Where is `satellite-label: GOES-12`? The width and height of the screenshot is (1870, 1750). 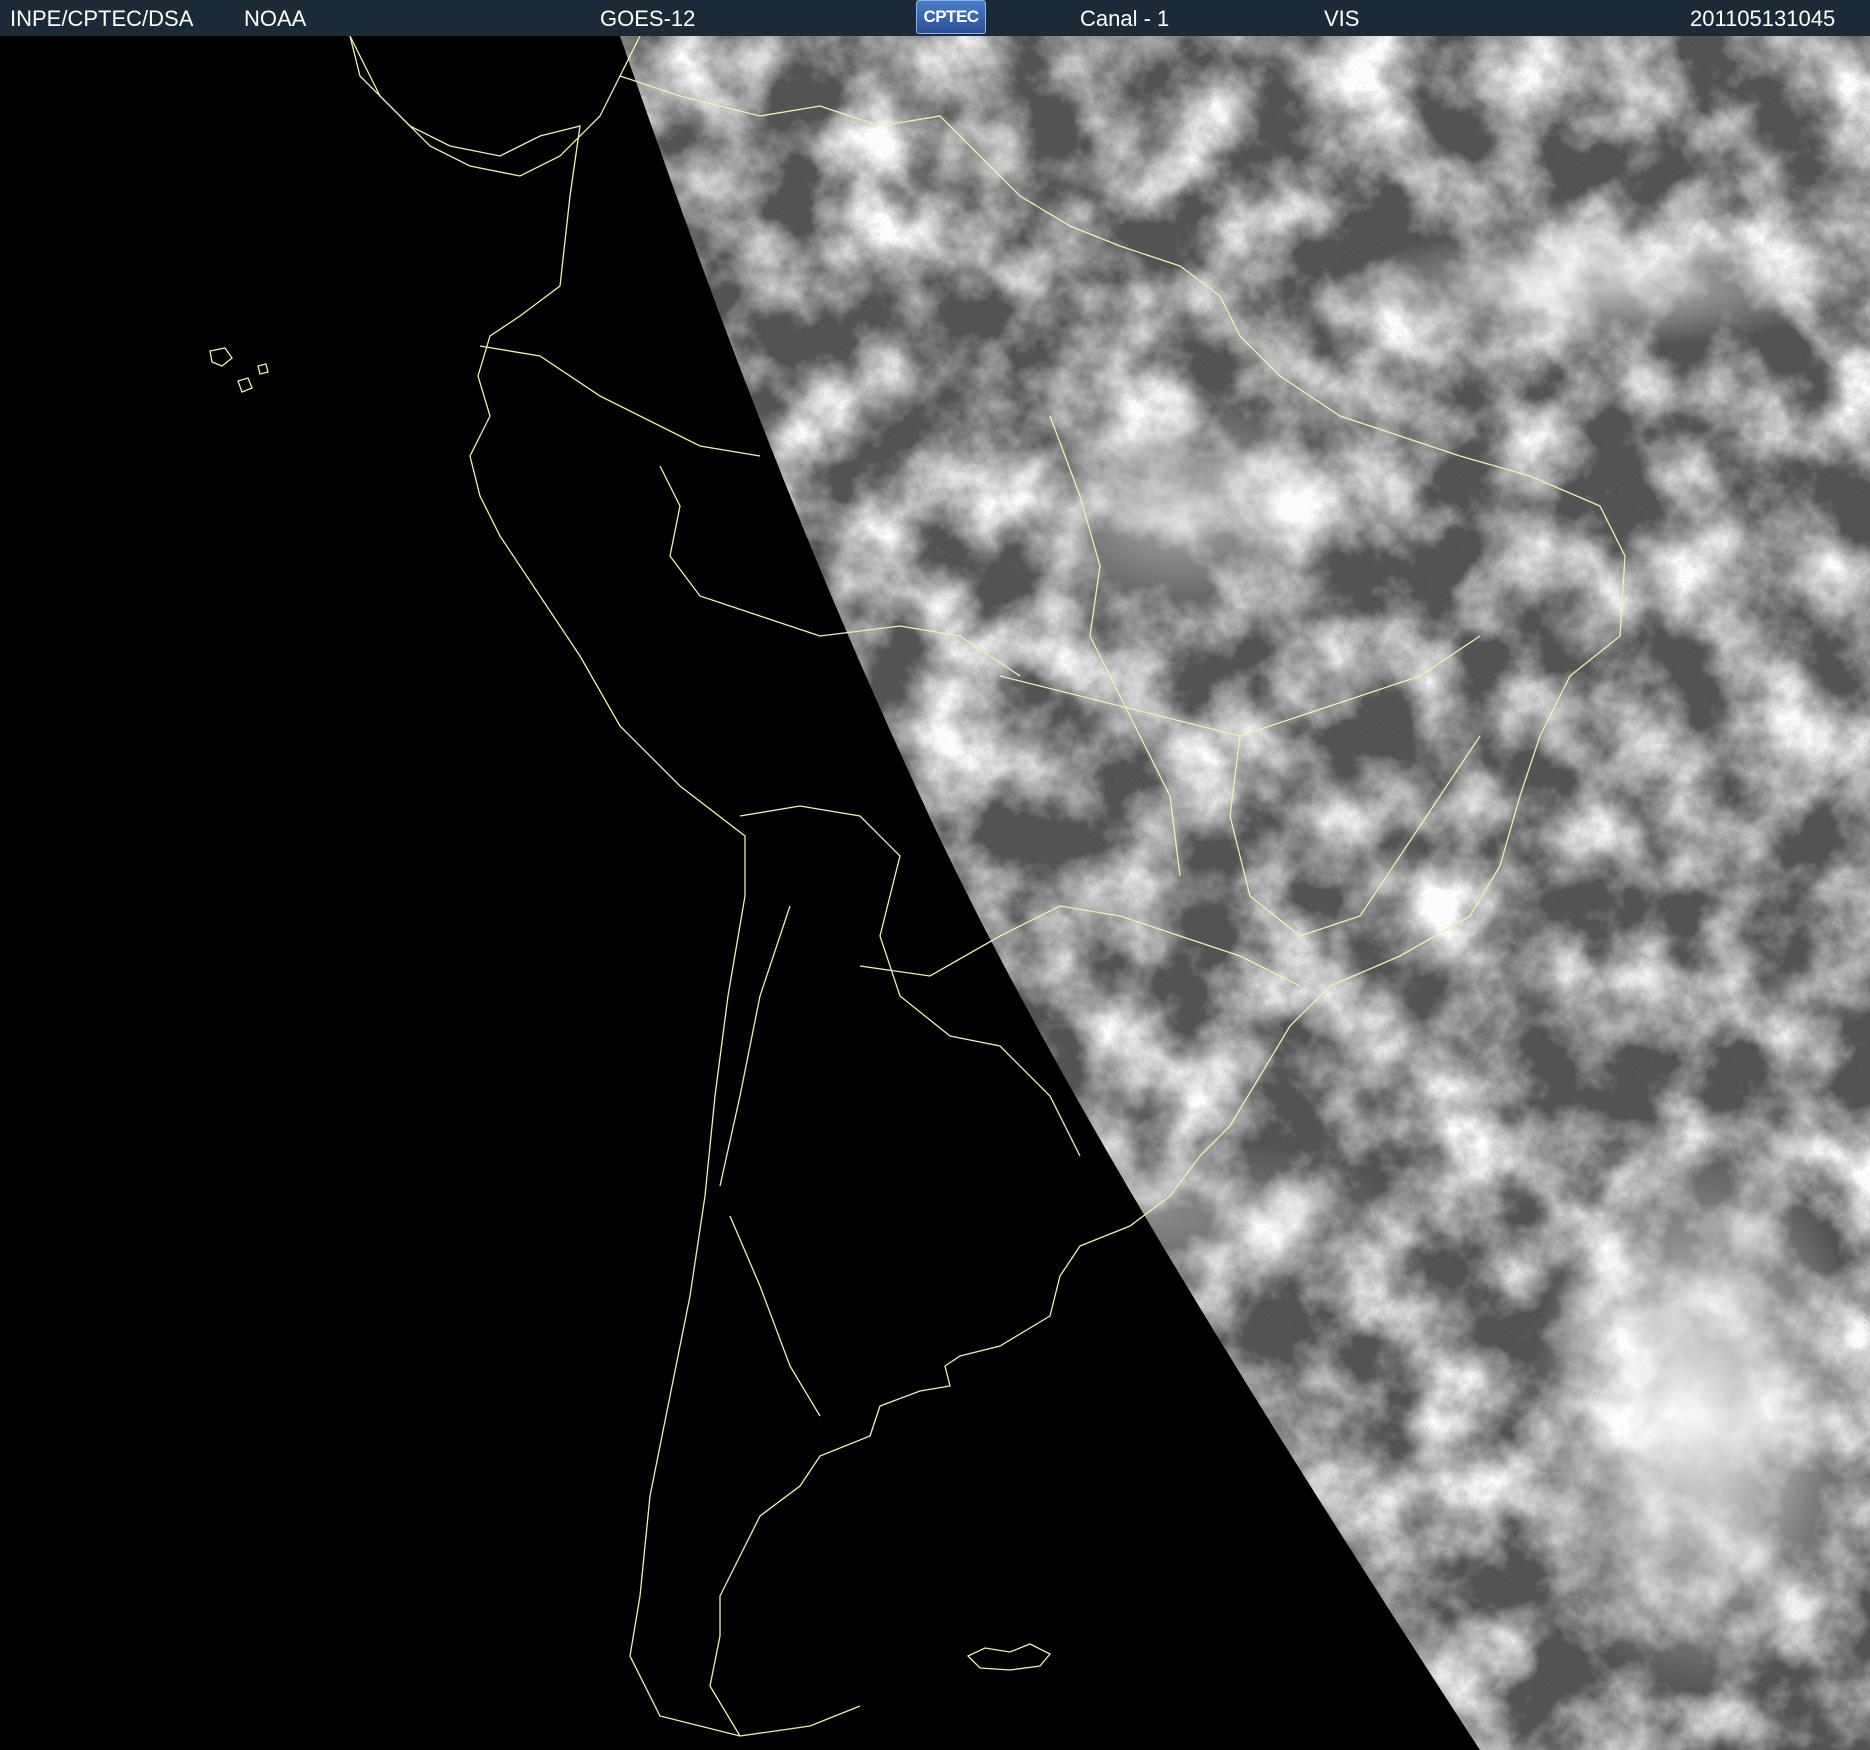 satellite-label: GOES-12 is located at coordinates (648, 18).